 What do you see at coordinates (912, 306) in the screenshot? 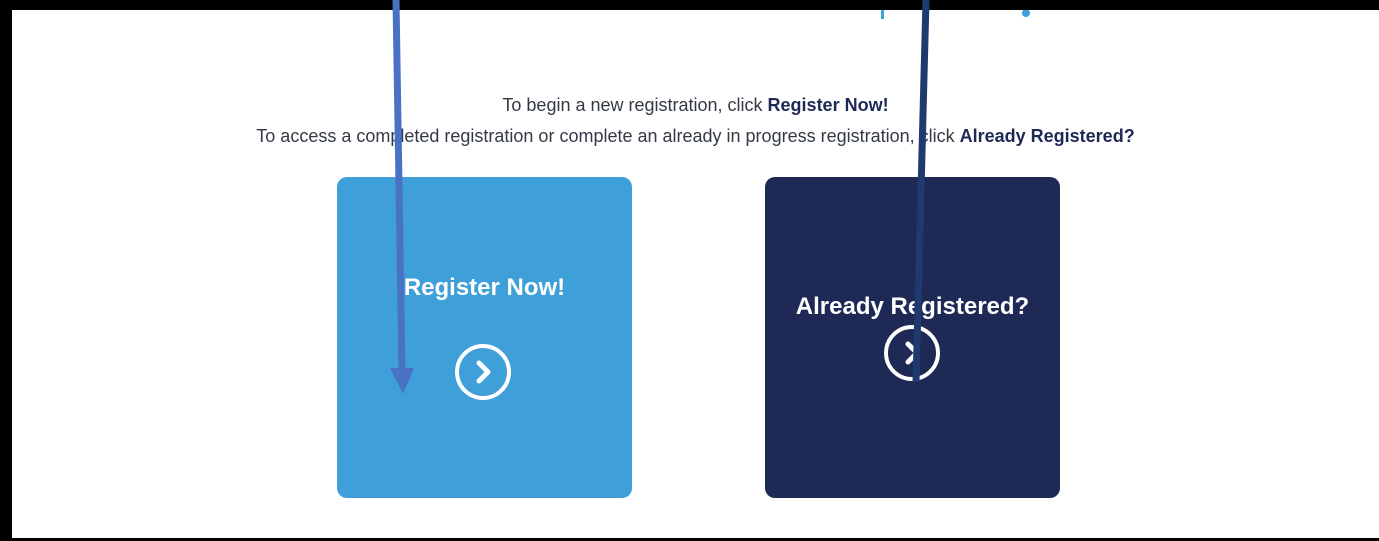
I see `already-registered-label: Already Registered?` at bounding box center [912, 306].